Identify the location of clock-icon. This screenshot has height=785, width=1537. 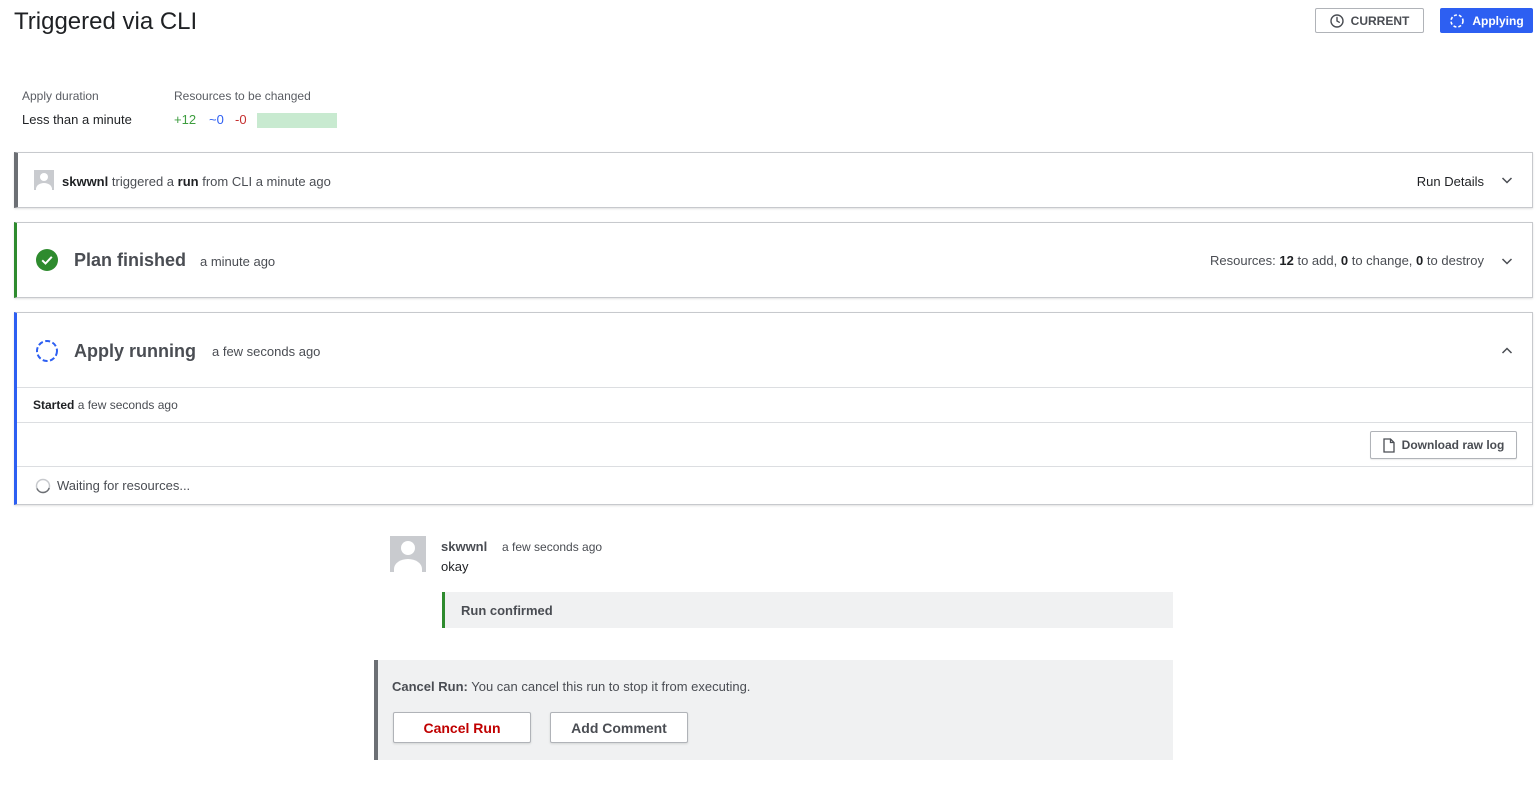
(1336, 20).